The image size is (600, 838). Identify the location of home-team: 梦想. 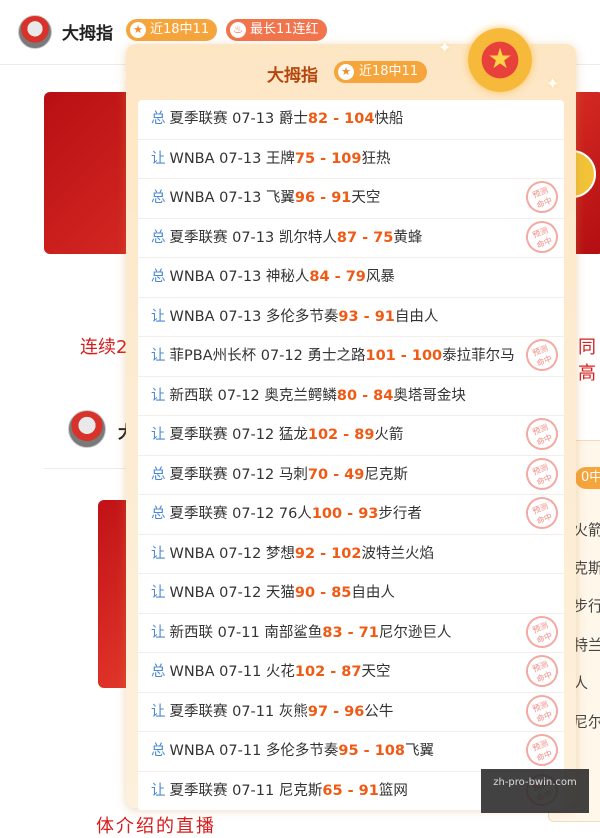
(280, 553).